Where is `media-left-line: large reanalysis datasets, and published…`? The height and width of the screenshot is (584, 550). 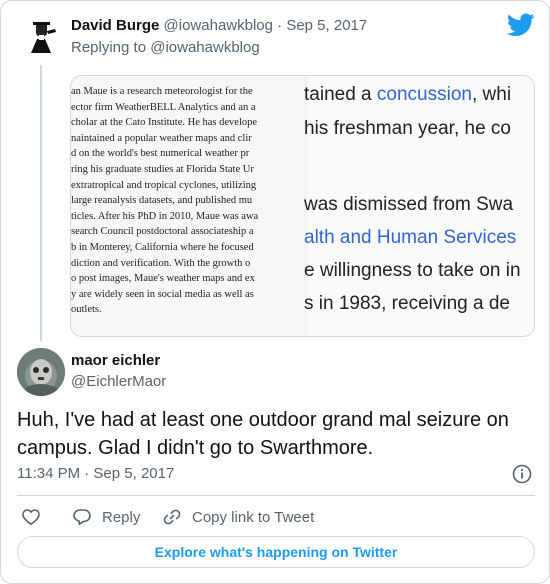 media-left-line: large reanalysis datasets, and published… is located at coordinates (162, 201).